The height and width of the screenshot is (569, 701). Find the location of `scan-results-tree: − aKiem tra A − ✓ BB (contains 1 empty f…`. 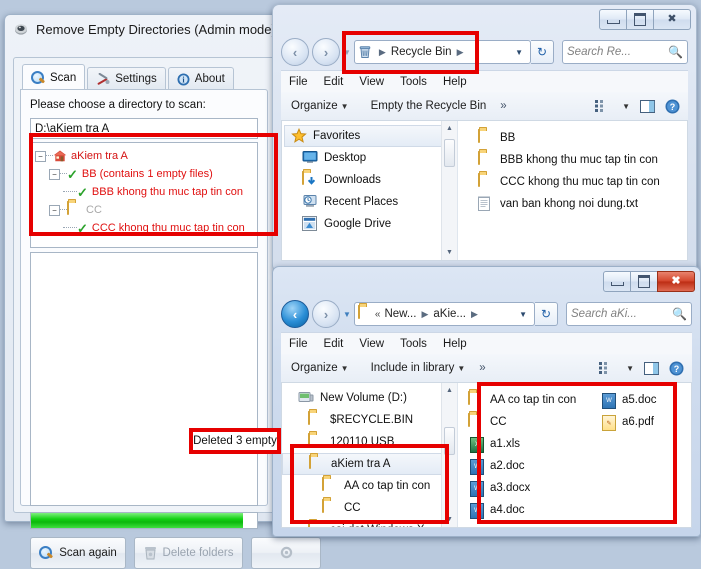

scan-results-tree: − aKiem tra A − ✓ BB (contains 1 empty f… is located at coordinates (144, 195).